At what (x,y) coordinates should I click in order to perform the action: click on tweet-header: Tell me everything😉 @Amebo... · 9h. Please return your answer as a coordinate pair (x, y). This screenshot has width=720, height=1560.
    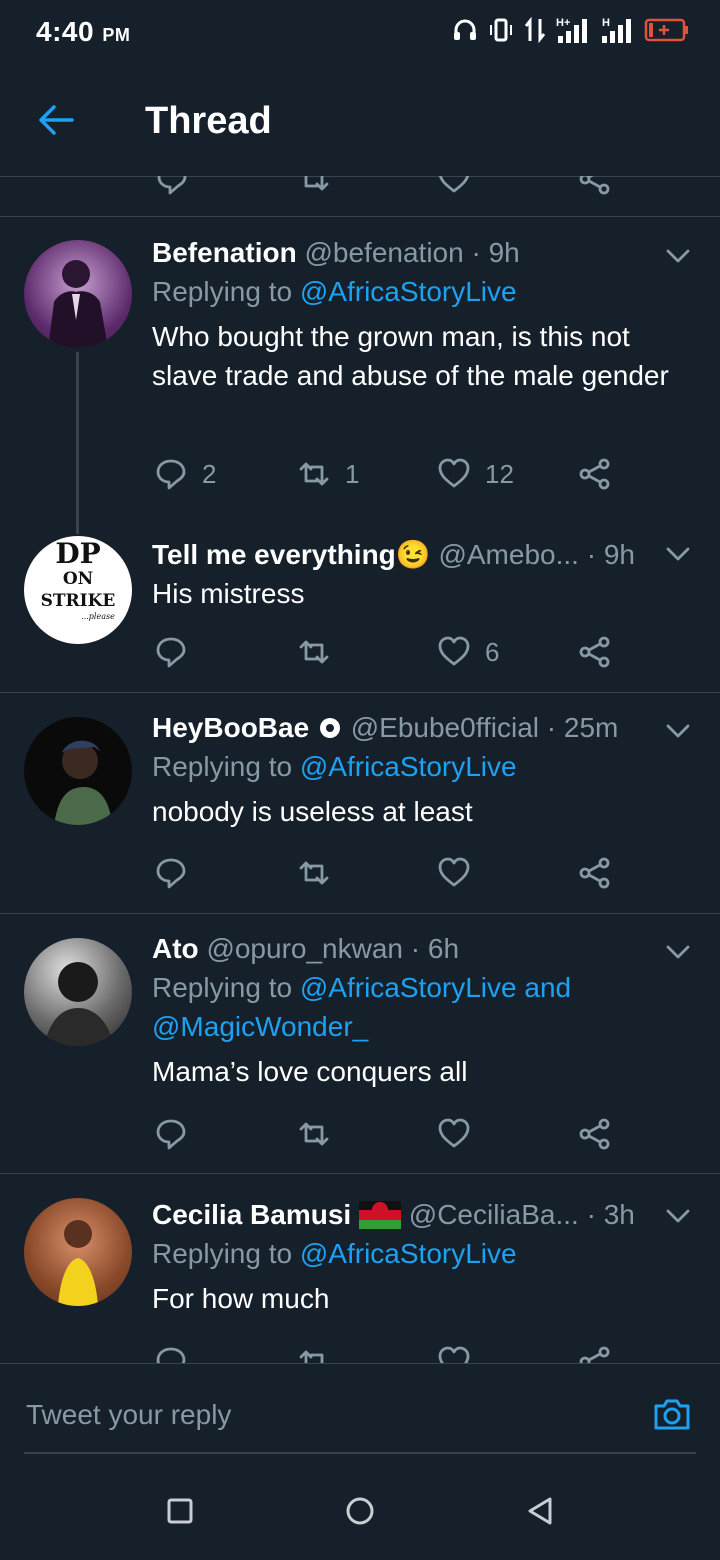
    Looking at the image, I should click on (393, 554).